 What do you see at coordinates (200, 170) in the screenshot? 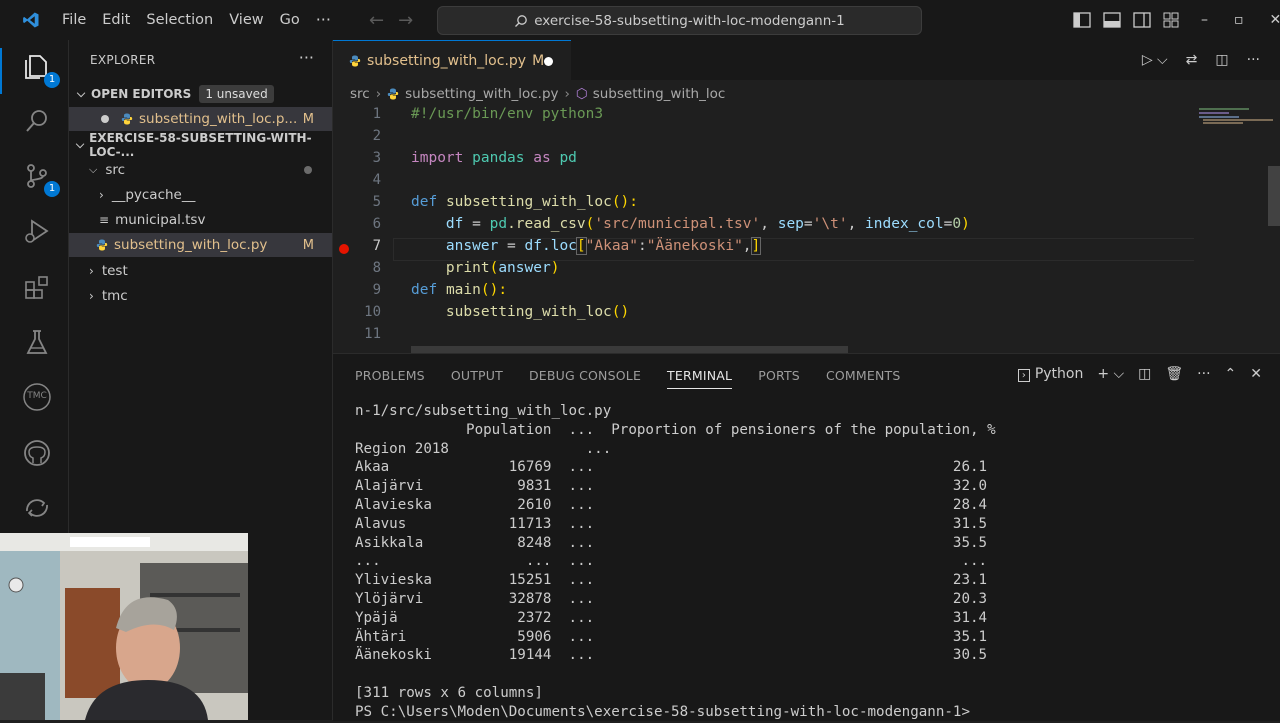
I see `tree-folder-src: ⌵ src` at bounding box center [200, 170].